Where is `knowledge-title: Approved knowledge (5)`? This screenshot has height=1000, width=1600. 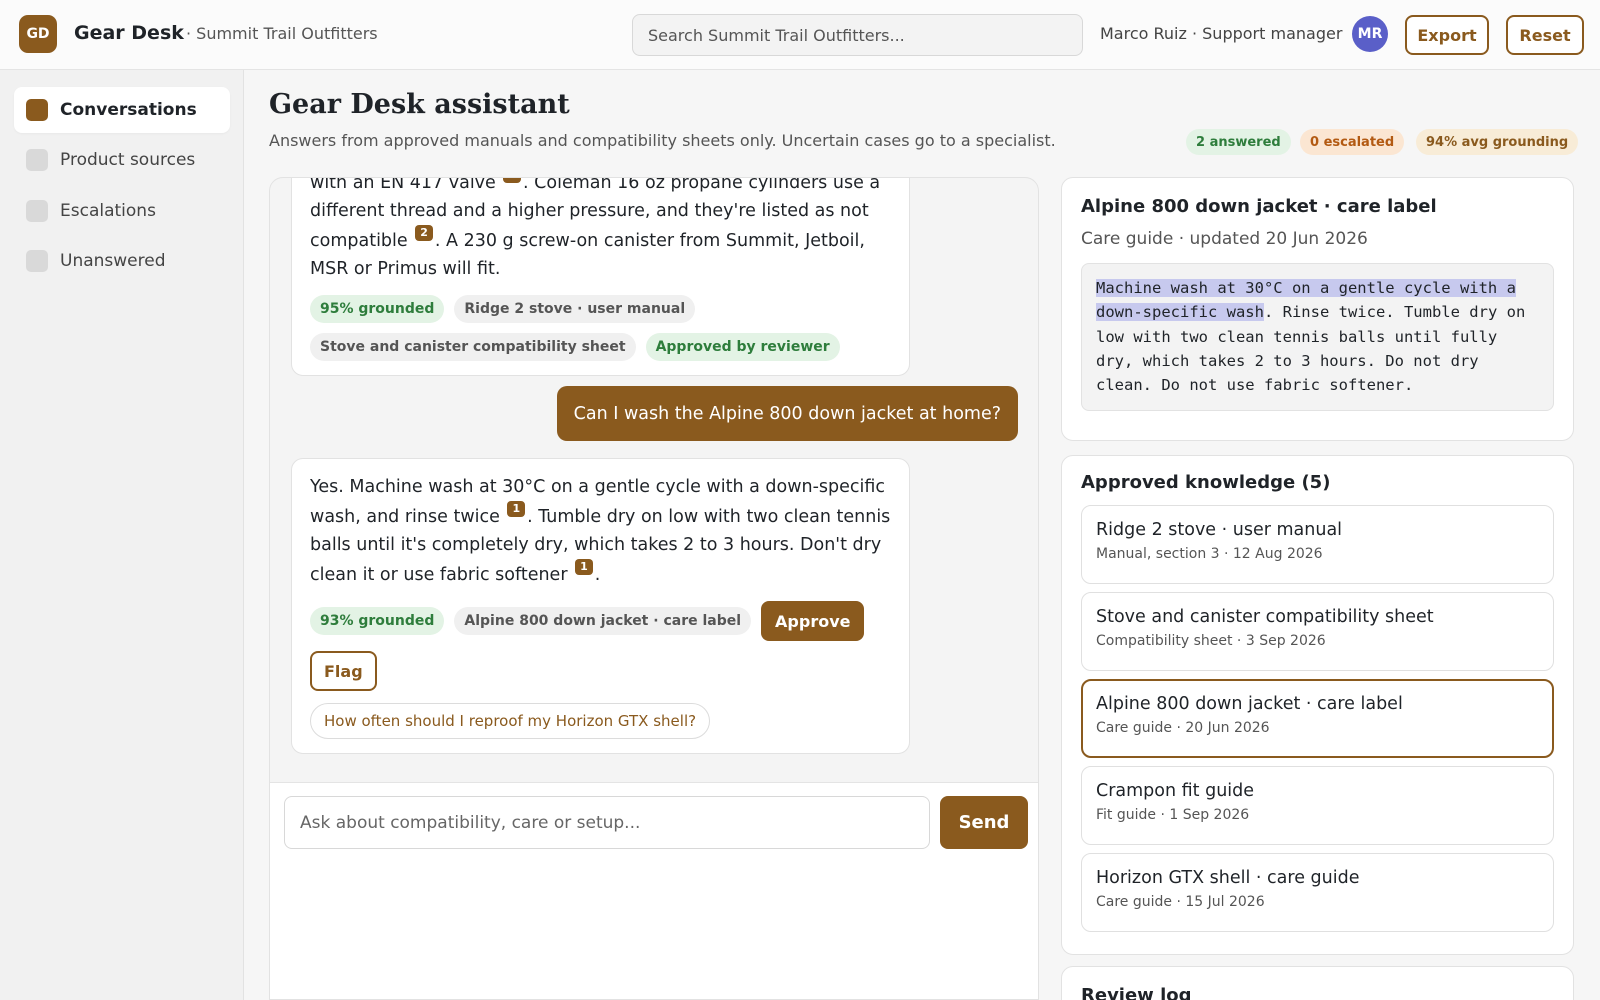 knowledge-title: Approved knowledge (5) is located at coordinates (1206, 482).